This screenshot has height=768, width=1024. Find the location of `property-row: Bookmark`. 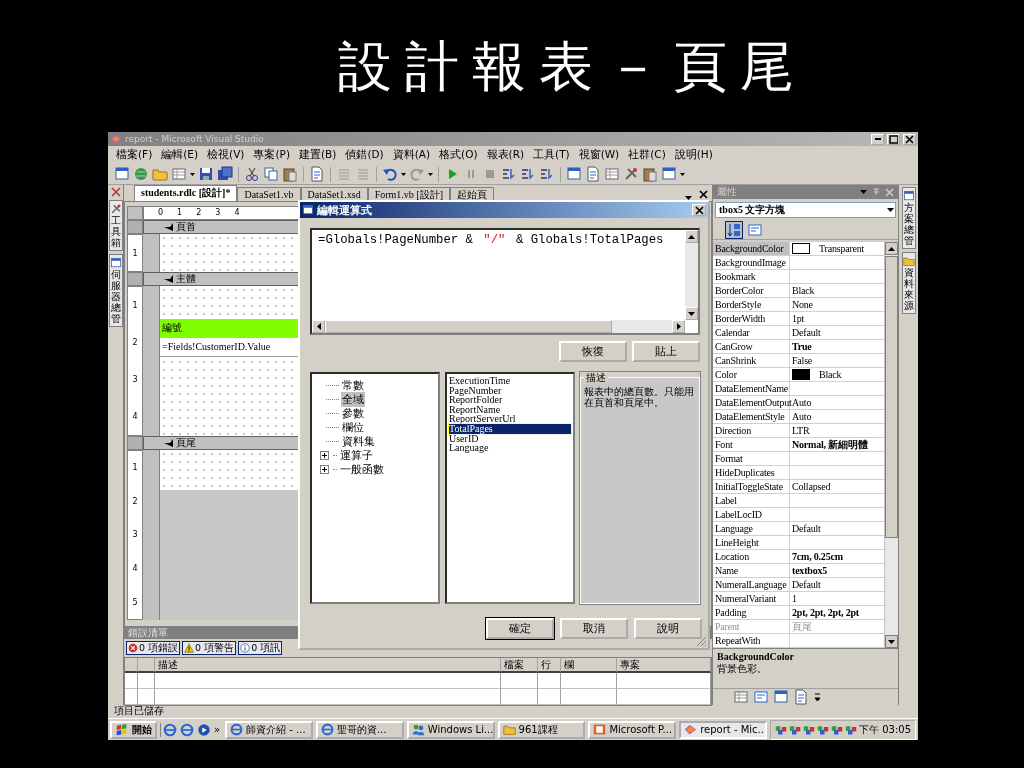

property-row: Bookmark is located at coordinates (798, 277).